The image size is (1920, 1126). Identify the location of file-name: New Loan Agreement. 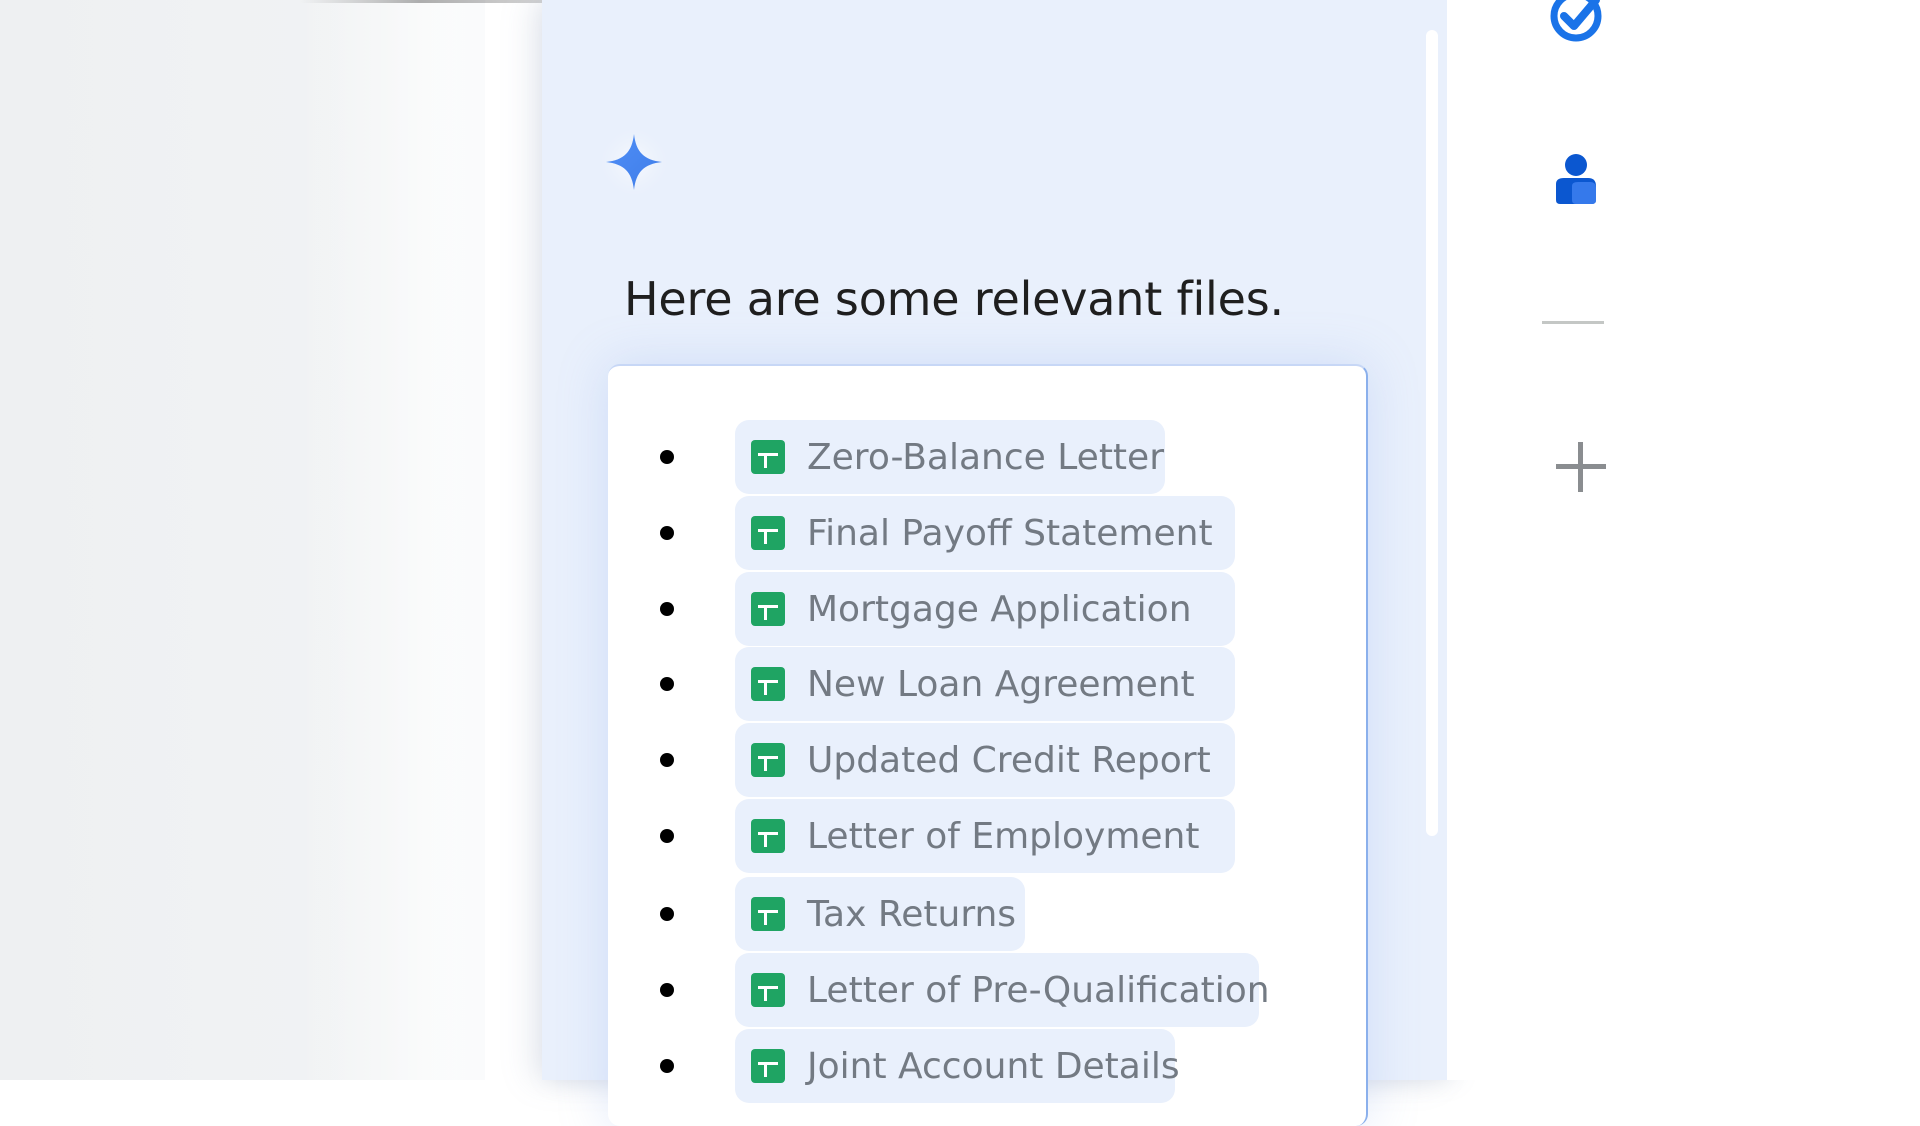
(1001, 684).